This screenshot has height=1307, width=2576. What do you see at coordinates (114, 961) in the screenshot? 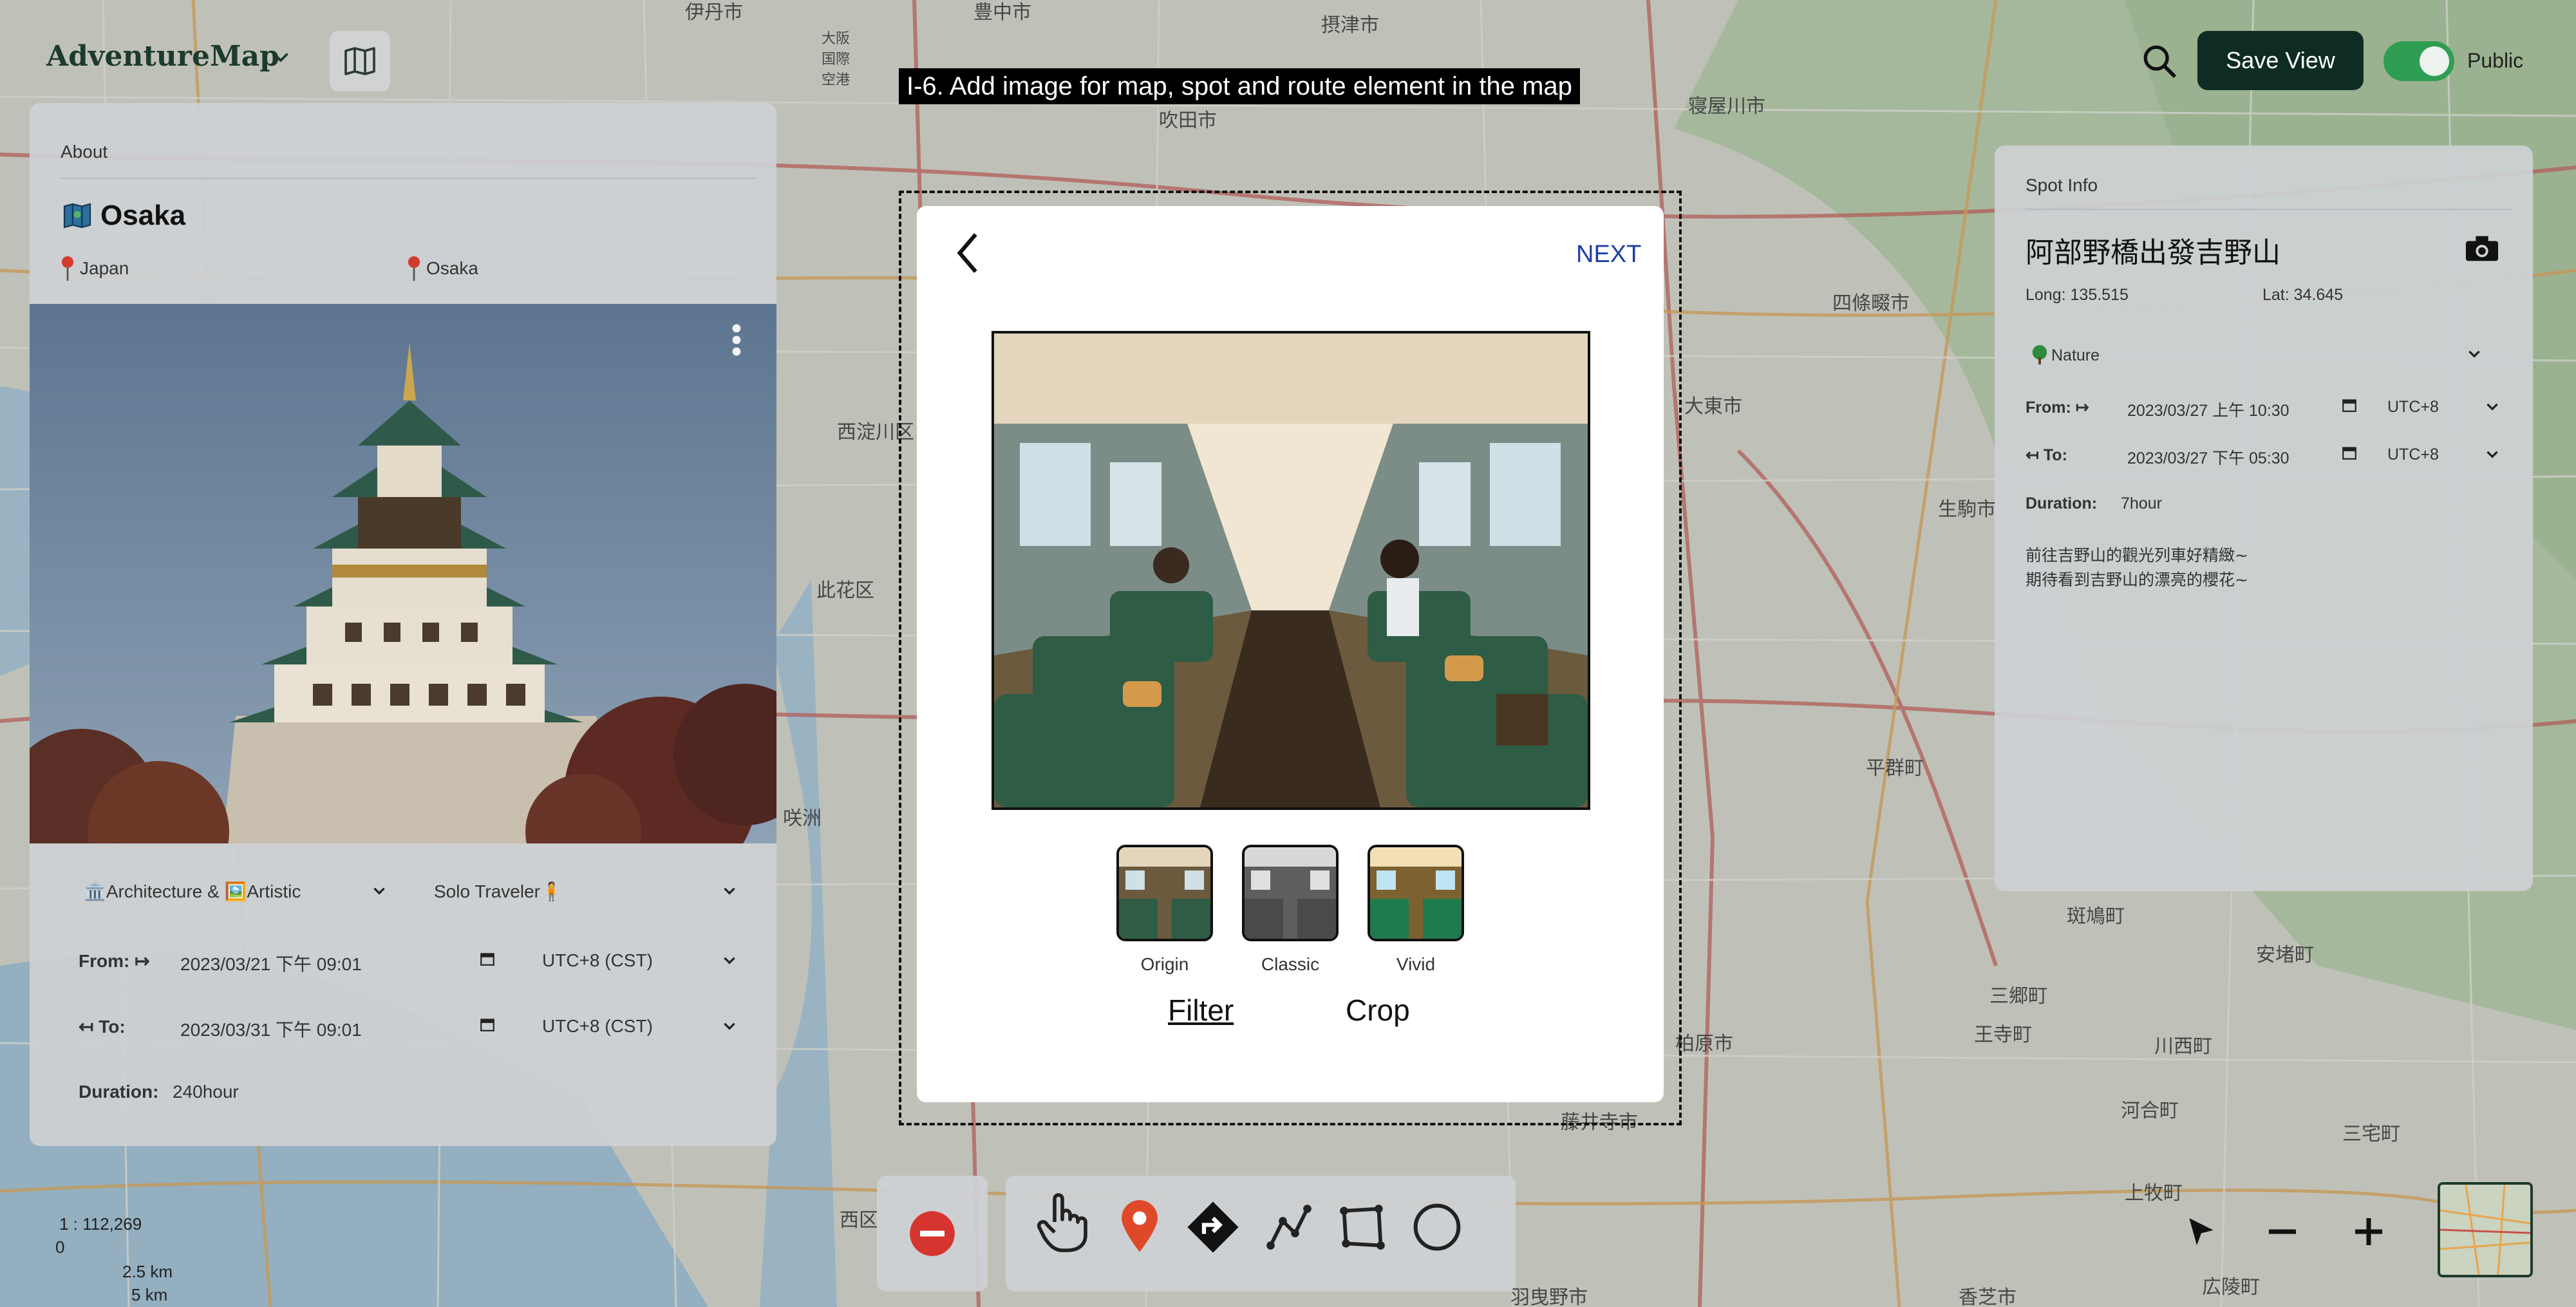
I see `from-label: From: ↦` at bounding box center [114, 961].